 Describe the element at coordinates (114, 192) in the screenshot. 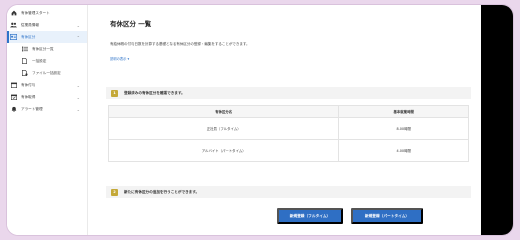

I see `step-badge: 2` at that location.